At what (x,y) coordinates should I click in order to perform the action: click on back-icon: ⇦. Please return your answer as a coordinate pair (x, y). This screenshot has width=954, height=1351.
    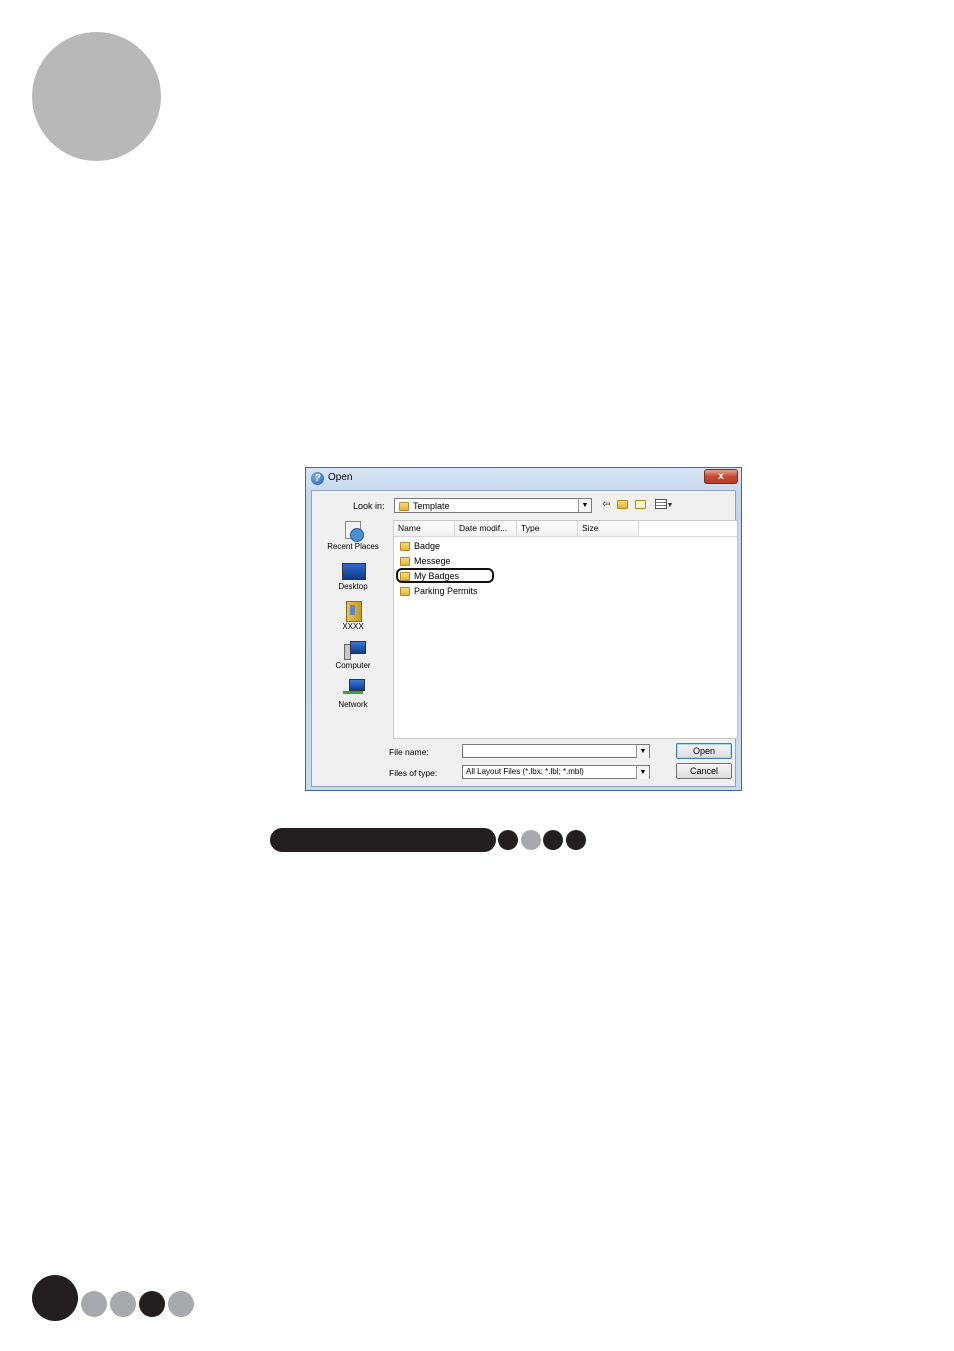
    Looking at the image, I should click on (606, 504).